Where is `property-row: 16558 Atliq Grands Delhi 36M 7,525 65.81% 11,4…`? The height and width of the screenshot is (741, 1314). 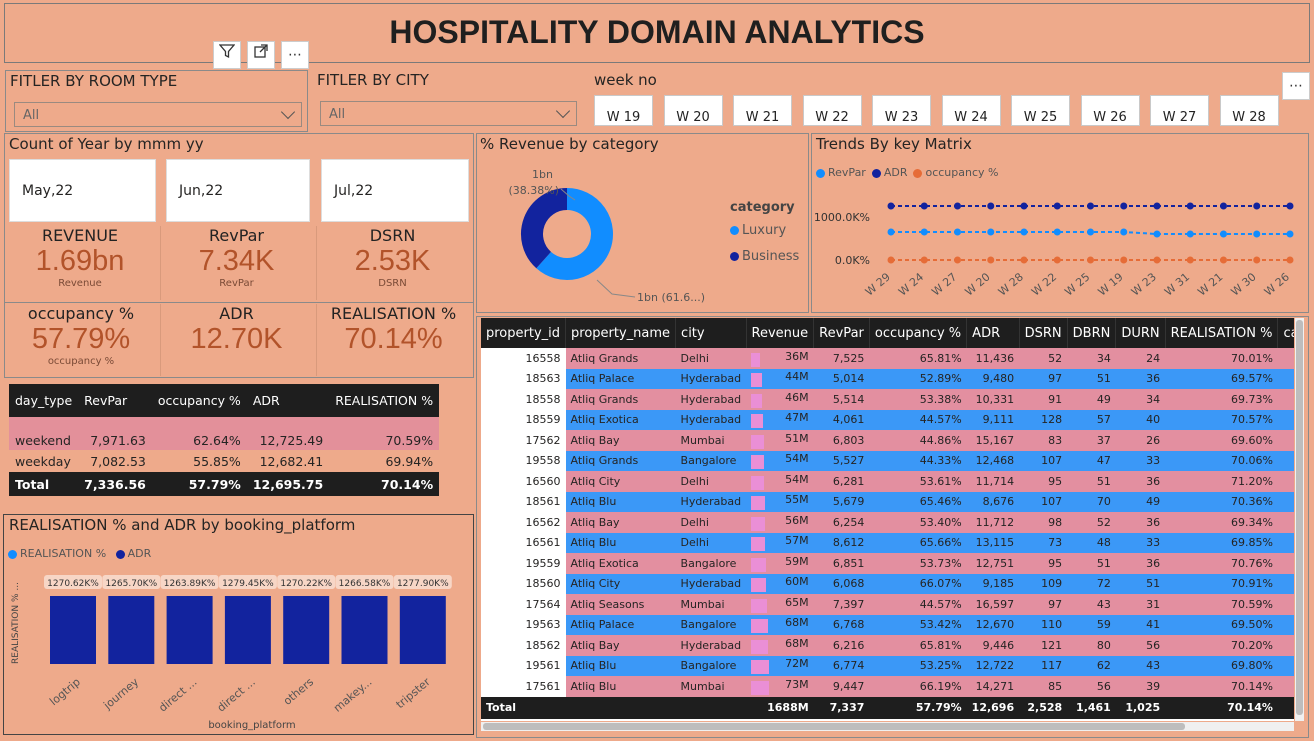 property-row: 16558 Atliq Grands Delhi 36M 7,525 65.81% 11,4… is located at coordinates (887, 358).